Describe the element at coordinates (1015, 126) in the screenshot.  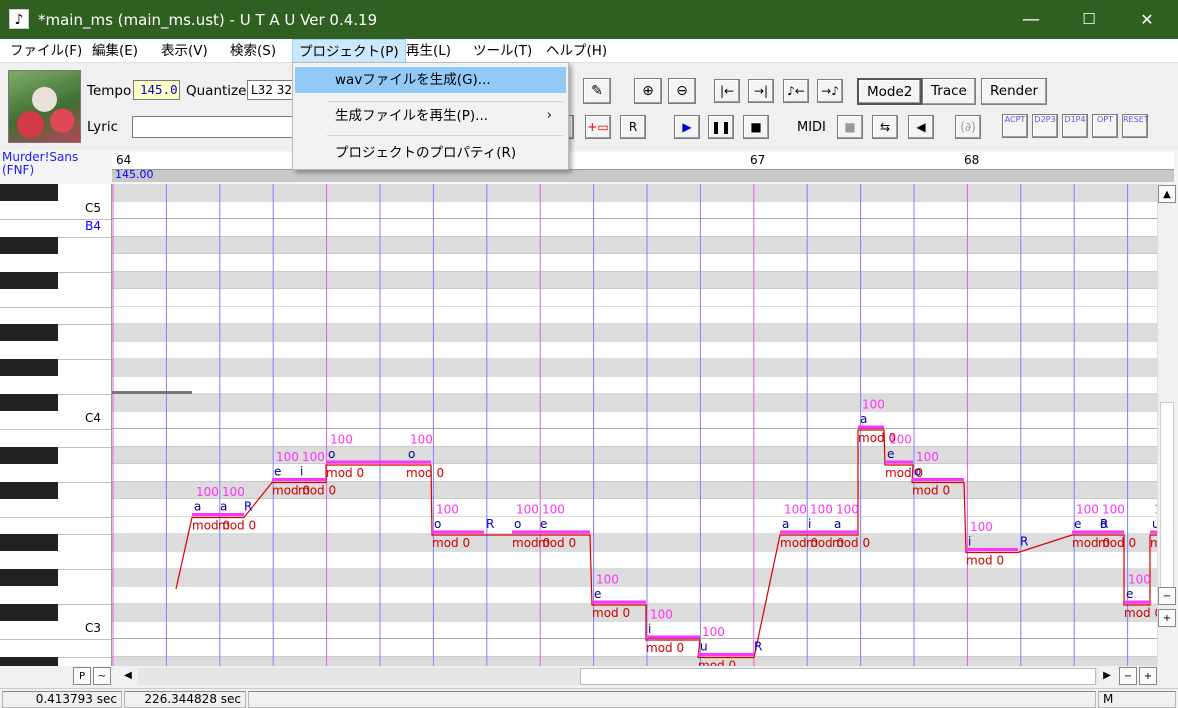
I see `plugin-acpt-button: ACPT` at that location.